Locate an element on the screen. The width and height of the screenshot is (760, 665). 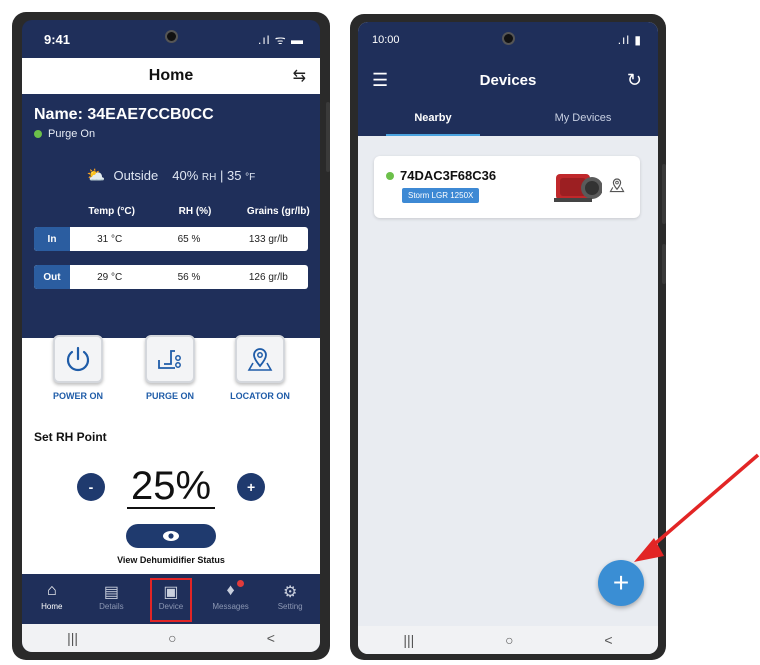
cell-temp: 31 °C is located at coordinates (110, 239).